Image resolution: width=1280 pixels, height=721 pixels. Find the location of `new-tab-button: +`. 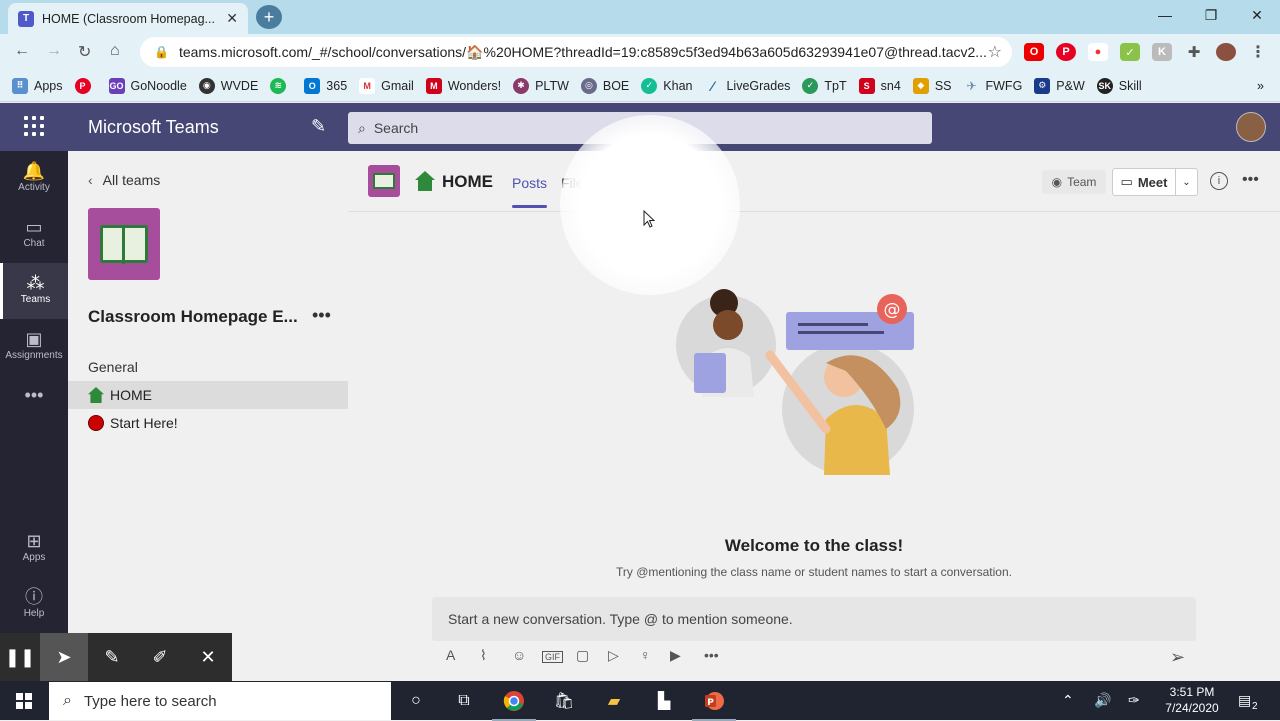

new-tab-button: + is located at coordinates (269, 17).